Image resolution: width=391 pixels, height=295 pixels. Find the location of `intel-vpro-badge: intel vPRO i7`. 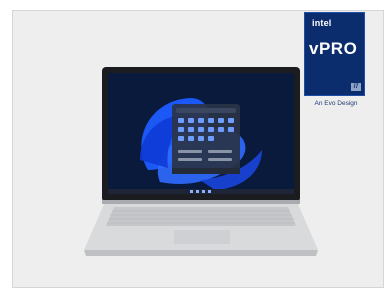

intel-vpro-badge: intel vPRO i7 is located at coordinates (334, 54).